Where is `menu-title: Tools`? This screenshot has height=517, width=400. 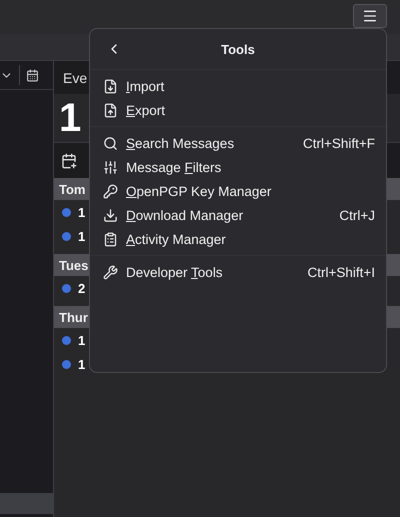
menu-title: Tools is located at coordinates (238, 49).